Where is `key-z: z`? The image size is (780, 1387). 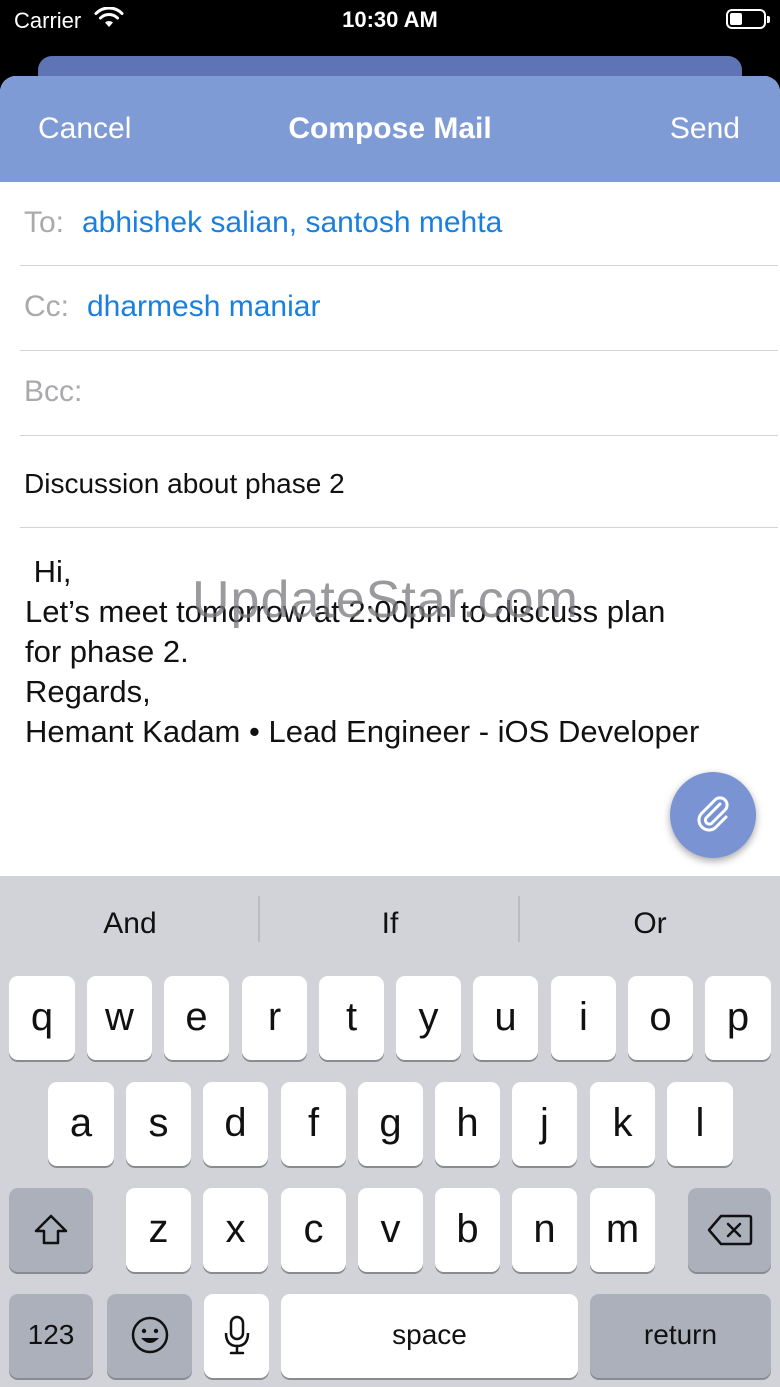 key-z: z is located at coordinates (158, 1230).